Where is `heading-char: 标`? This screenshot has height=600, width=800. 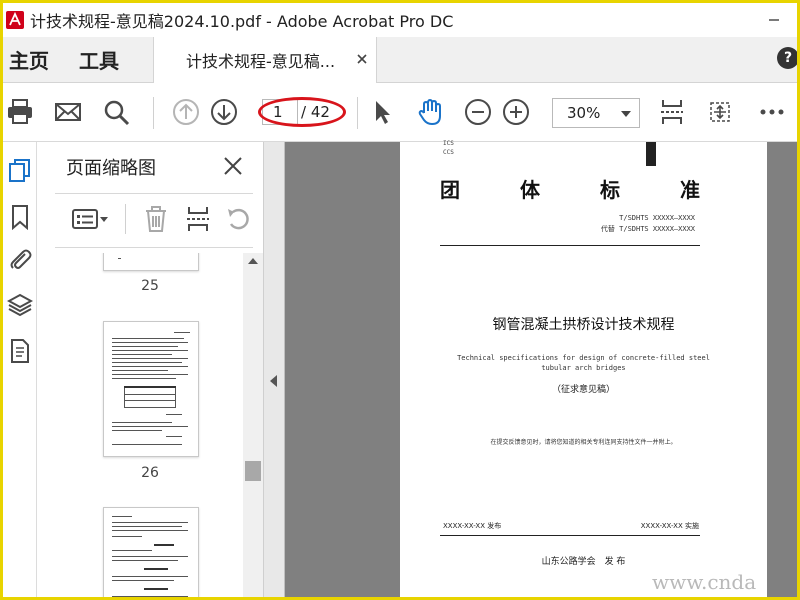 heading-char: 标 is located at coordinates (610, 190).